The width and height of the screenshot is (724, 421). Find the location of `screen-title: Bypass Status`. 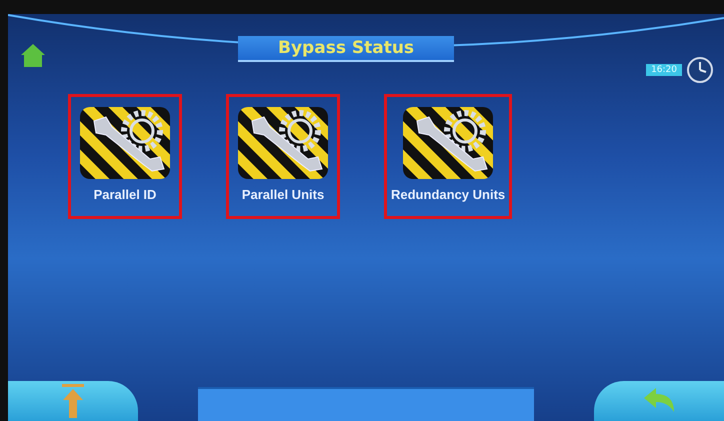

screen-title: Bypass Status is located at coordinates (346, 49).